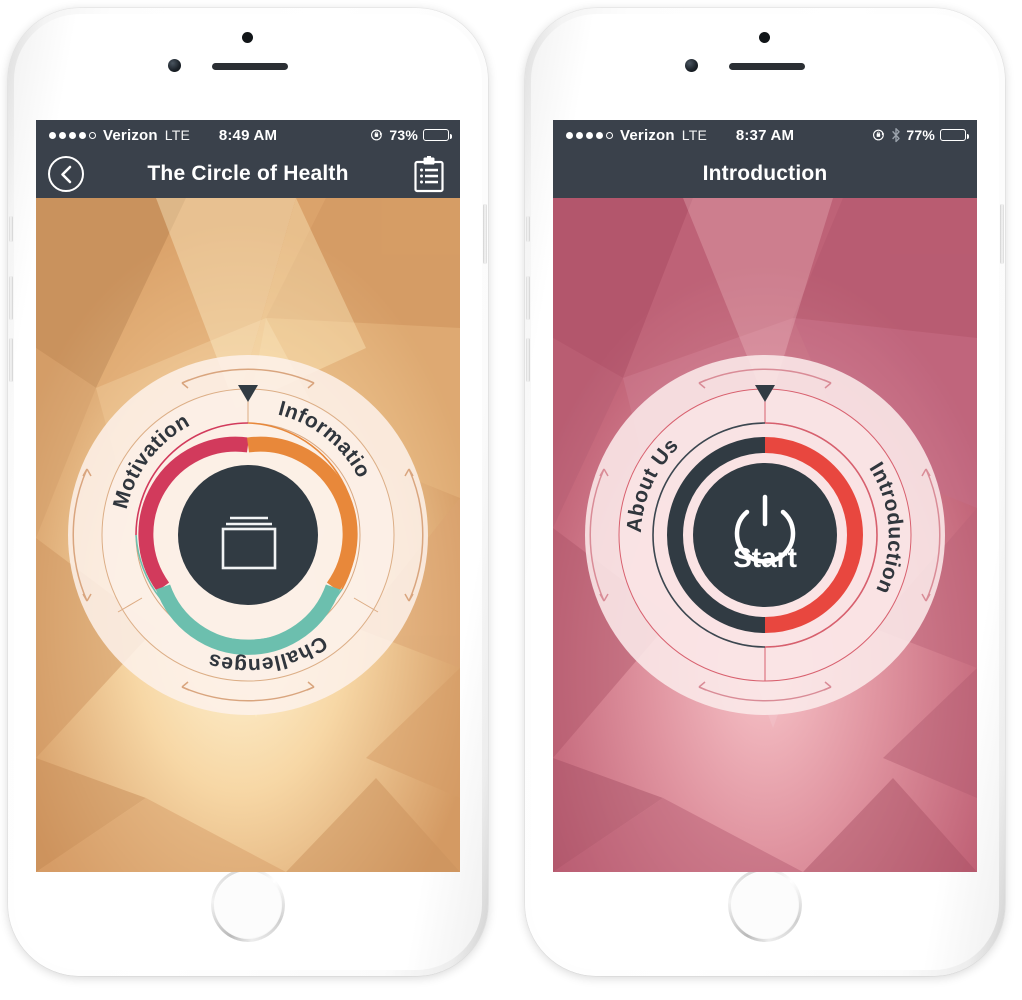 The image size is (1022, 1000). I want to click on battery-percentage-label: 77%, so click(920, 135).